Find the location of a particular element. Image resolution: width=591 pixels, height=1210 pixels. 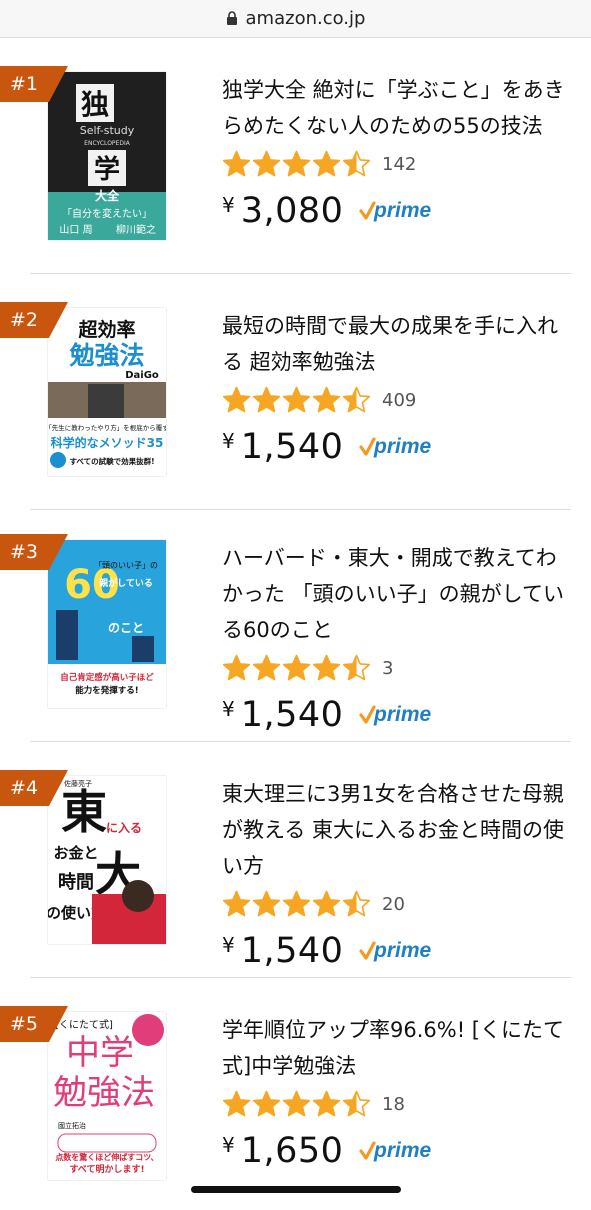

svg-text: 國立拓治 is located at coordinates (72, 1125).